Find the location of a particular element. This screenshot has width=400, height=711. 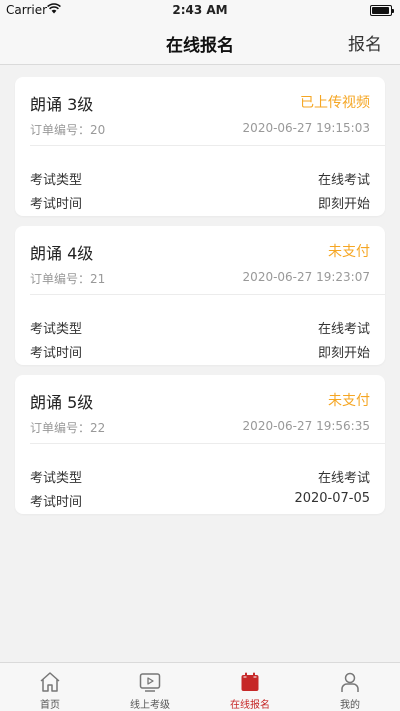

profile-icon is located at coordinates (350, 682).